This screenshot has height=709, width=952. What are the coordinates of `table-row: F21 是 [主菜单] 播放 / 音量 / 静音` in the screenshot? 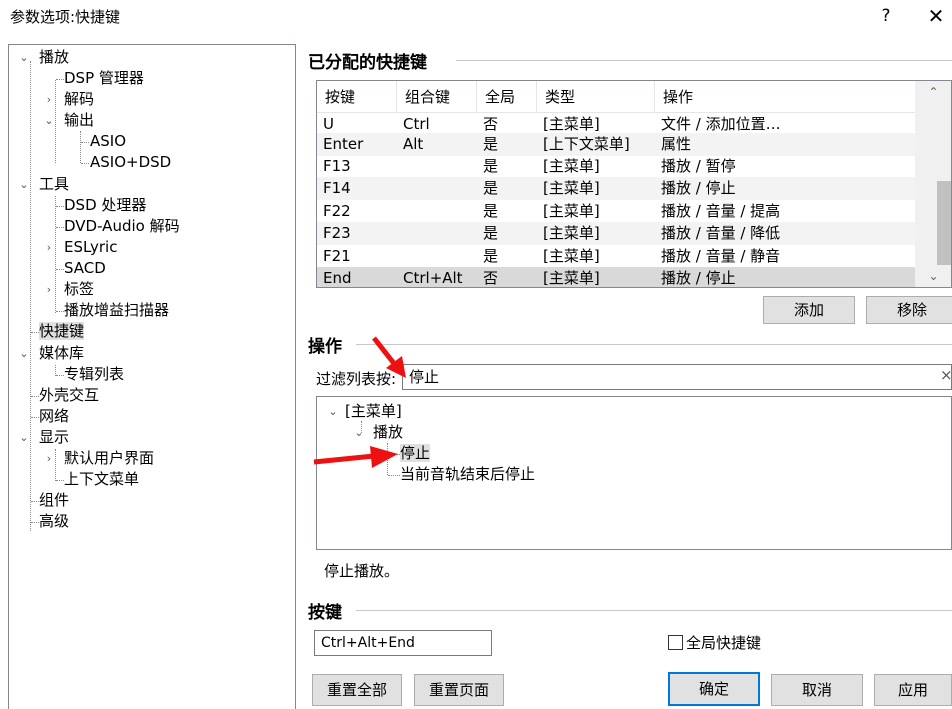 It's located at (616, 256).